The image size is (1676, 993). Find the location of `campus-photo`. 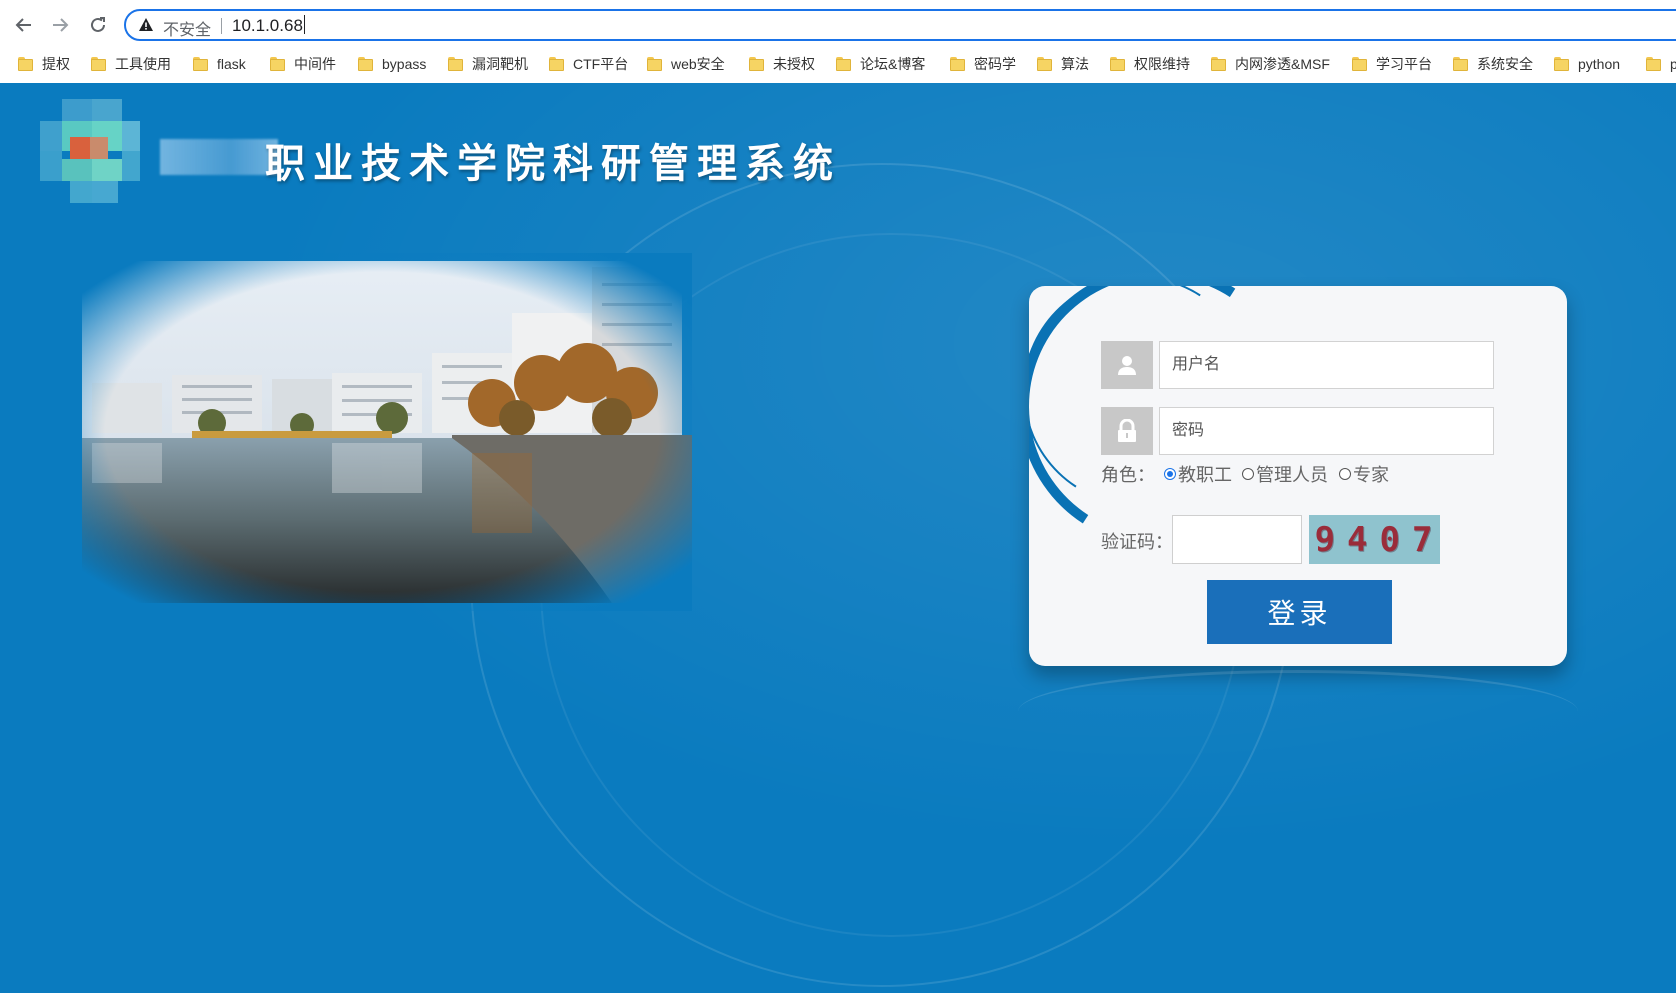

campus-photo is located at coordinates (382, 432).